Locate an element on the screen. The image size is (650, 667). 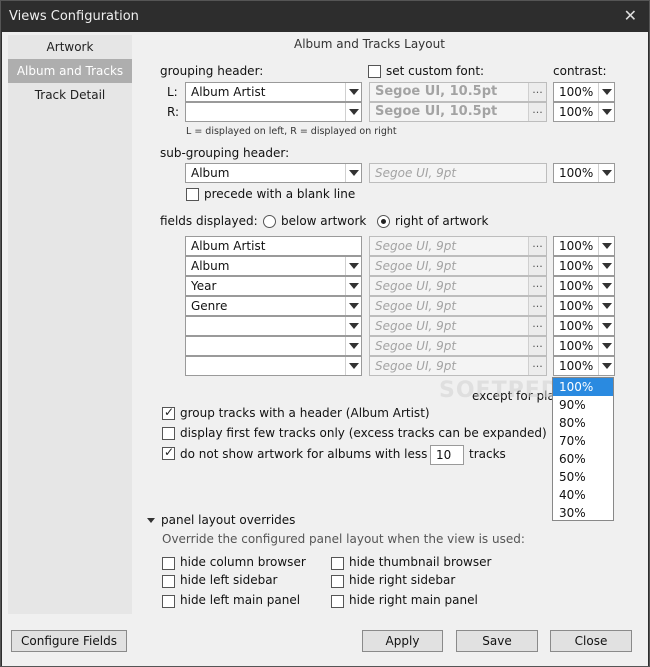
sub-grouping-select: Album is located at coordinates (273, 173).